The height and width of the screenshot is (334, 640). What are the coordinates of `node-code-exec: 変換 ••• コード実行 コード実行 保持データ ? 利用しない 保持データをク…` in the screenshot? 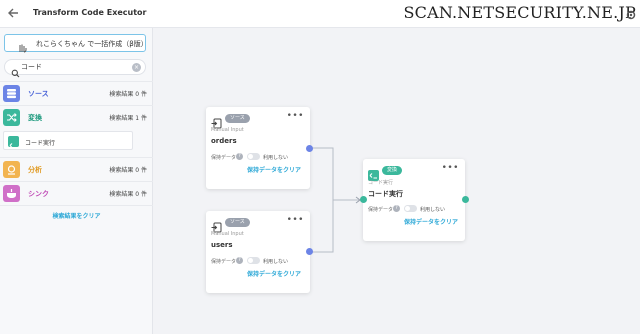 It's located at (414, 200).